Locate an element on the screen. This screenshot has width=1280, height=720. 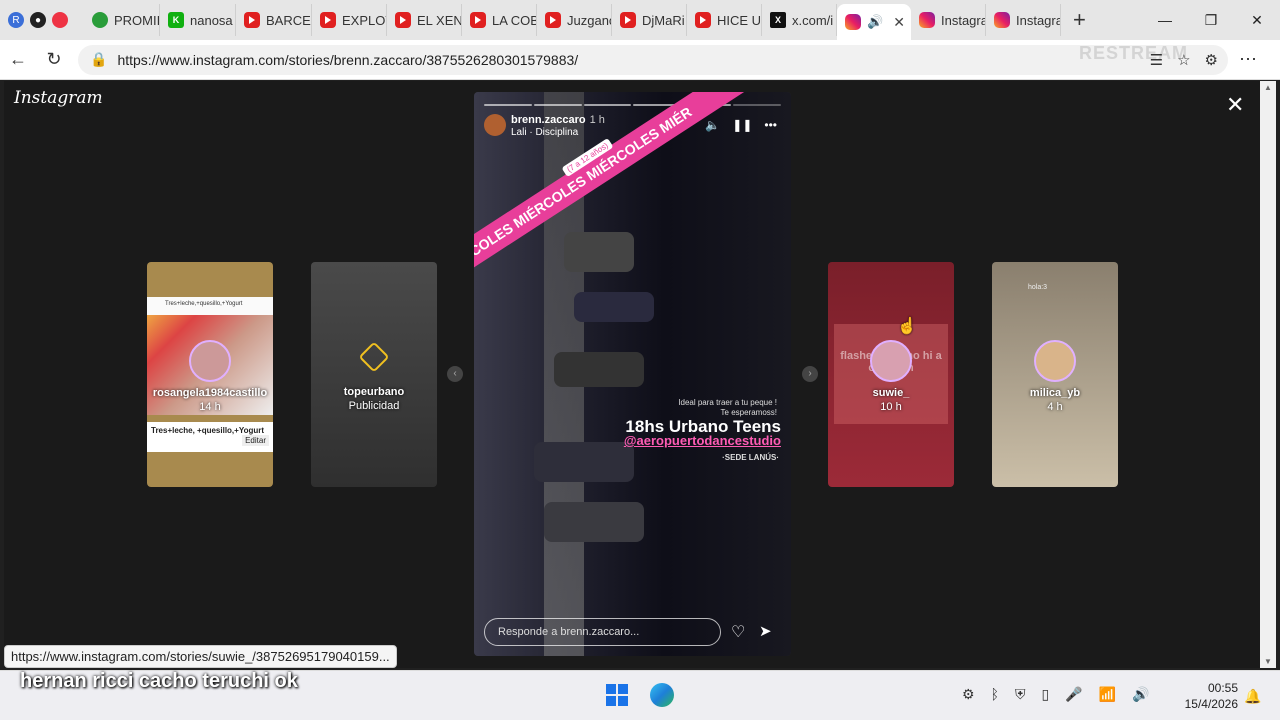
pause-icon: ❚❚ is located at coordinates (742, 125).